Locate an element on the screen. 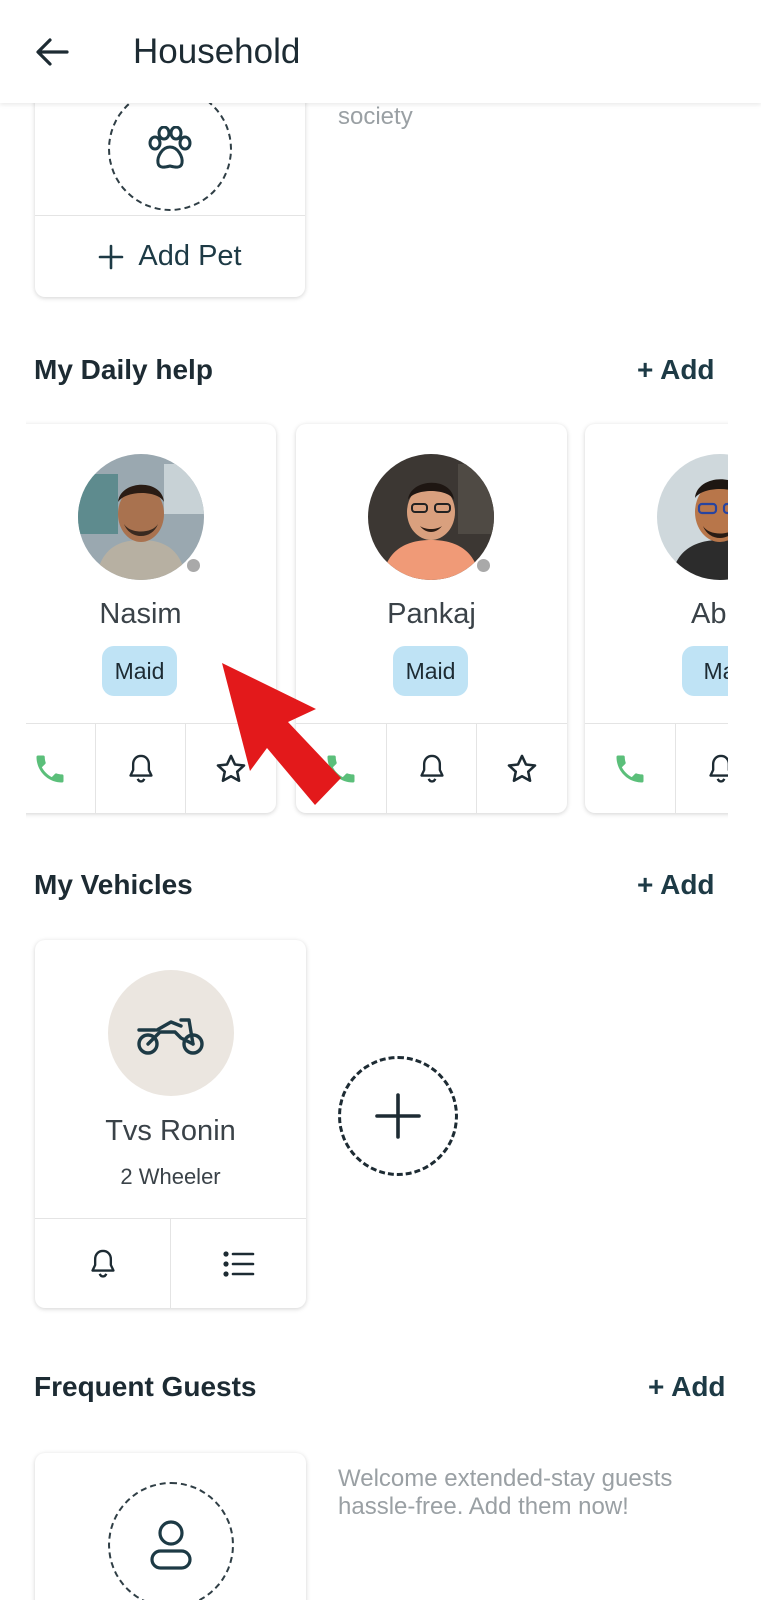 This screenshot has height=1600, width=761. daily-help-actions is located at coordinates (656, 768).